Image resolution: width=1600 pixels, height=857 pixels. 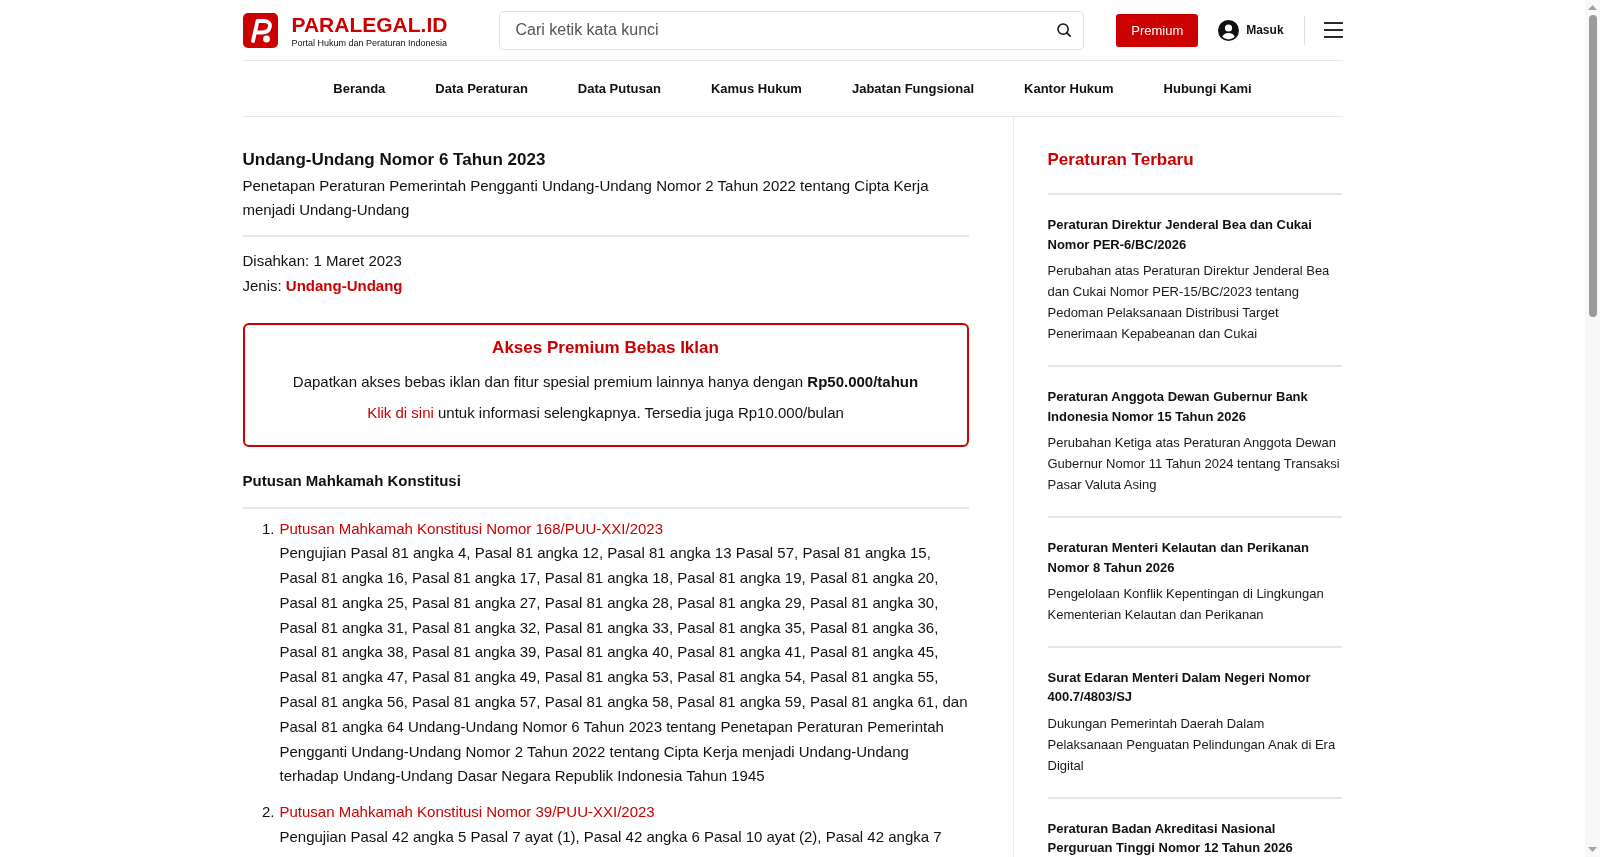 I want to click on more-info-link: Klik di sini, so click(x=400, y=412).